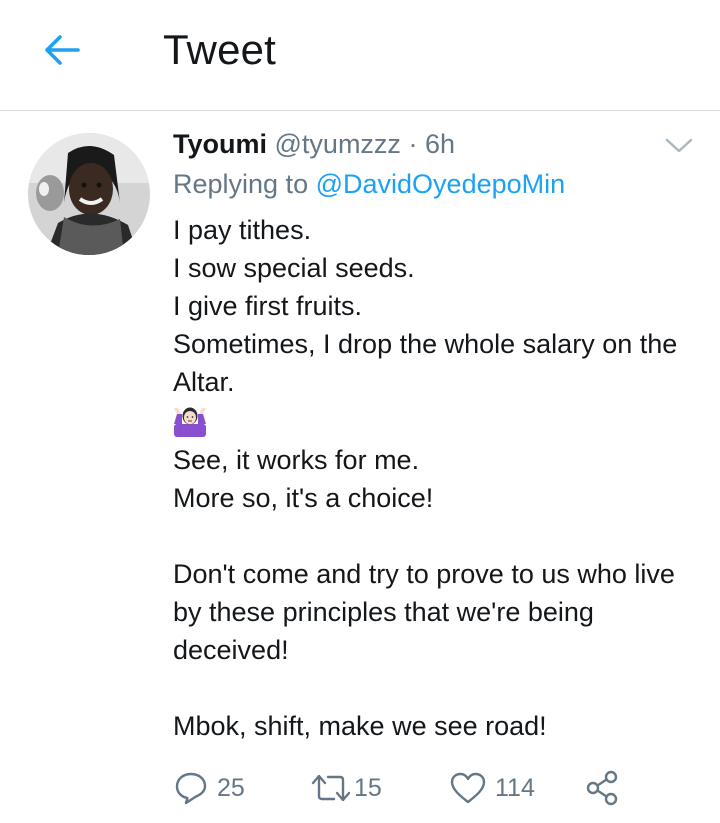  Describe the element at coordinates (440, 421) in the screenshot. I see `person-shrugging-emoji` at that location.